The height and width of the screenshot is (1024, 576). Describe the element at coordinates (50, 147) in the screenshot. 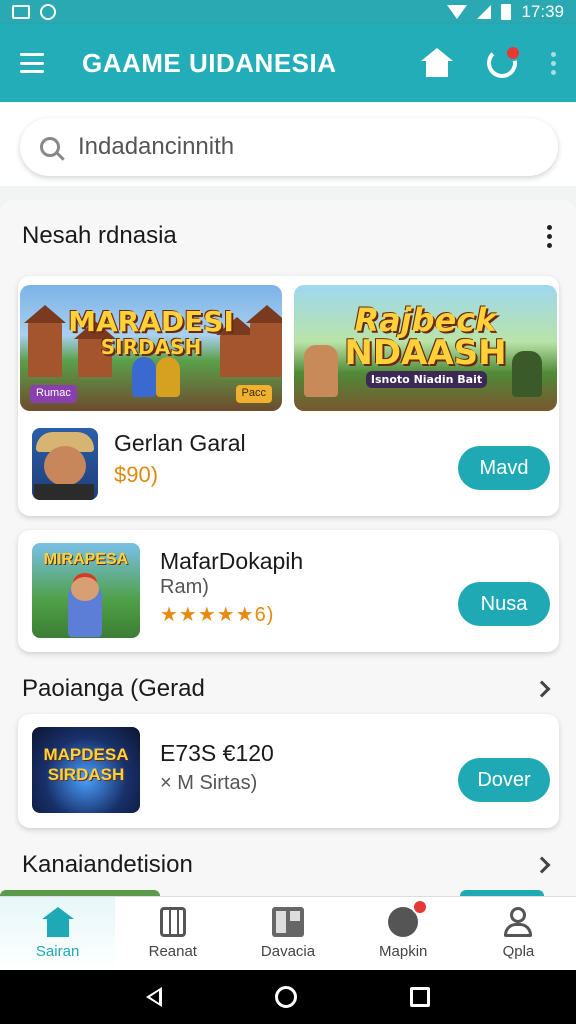

I see `search-icon` at that location.